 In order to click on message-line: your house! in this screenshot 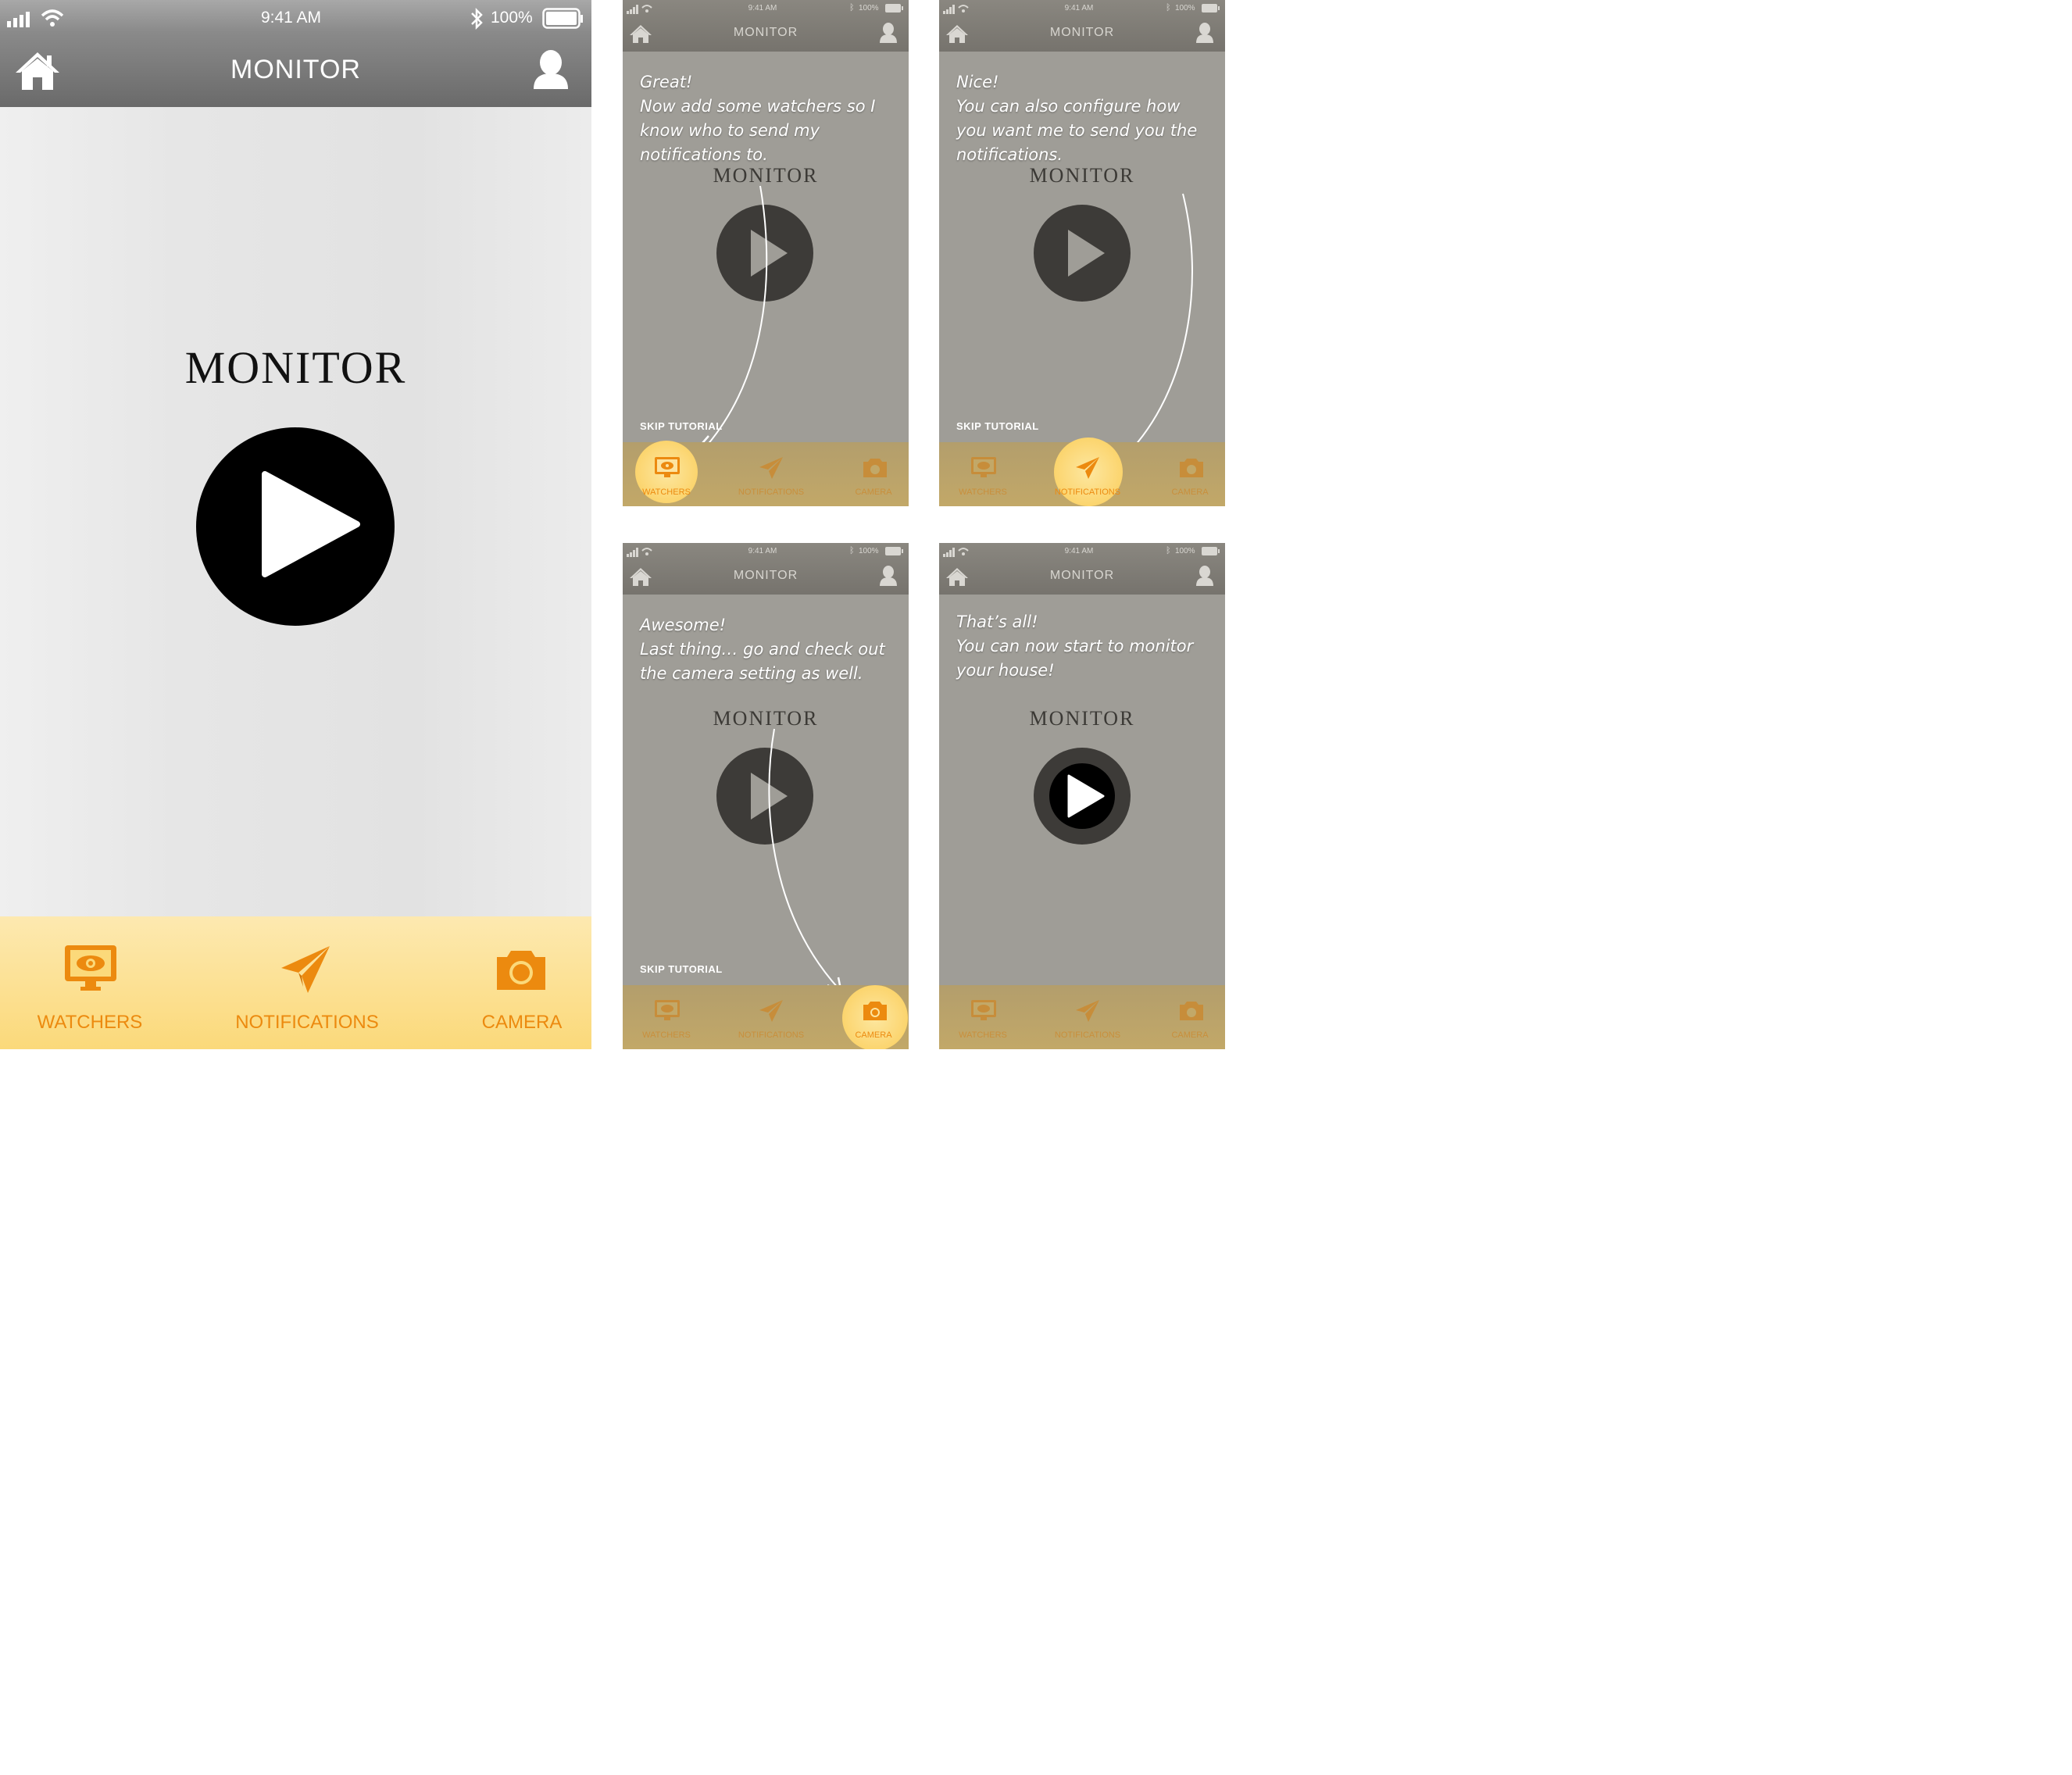, I will do `click(1006, 670)`.